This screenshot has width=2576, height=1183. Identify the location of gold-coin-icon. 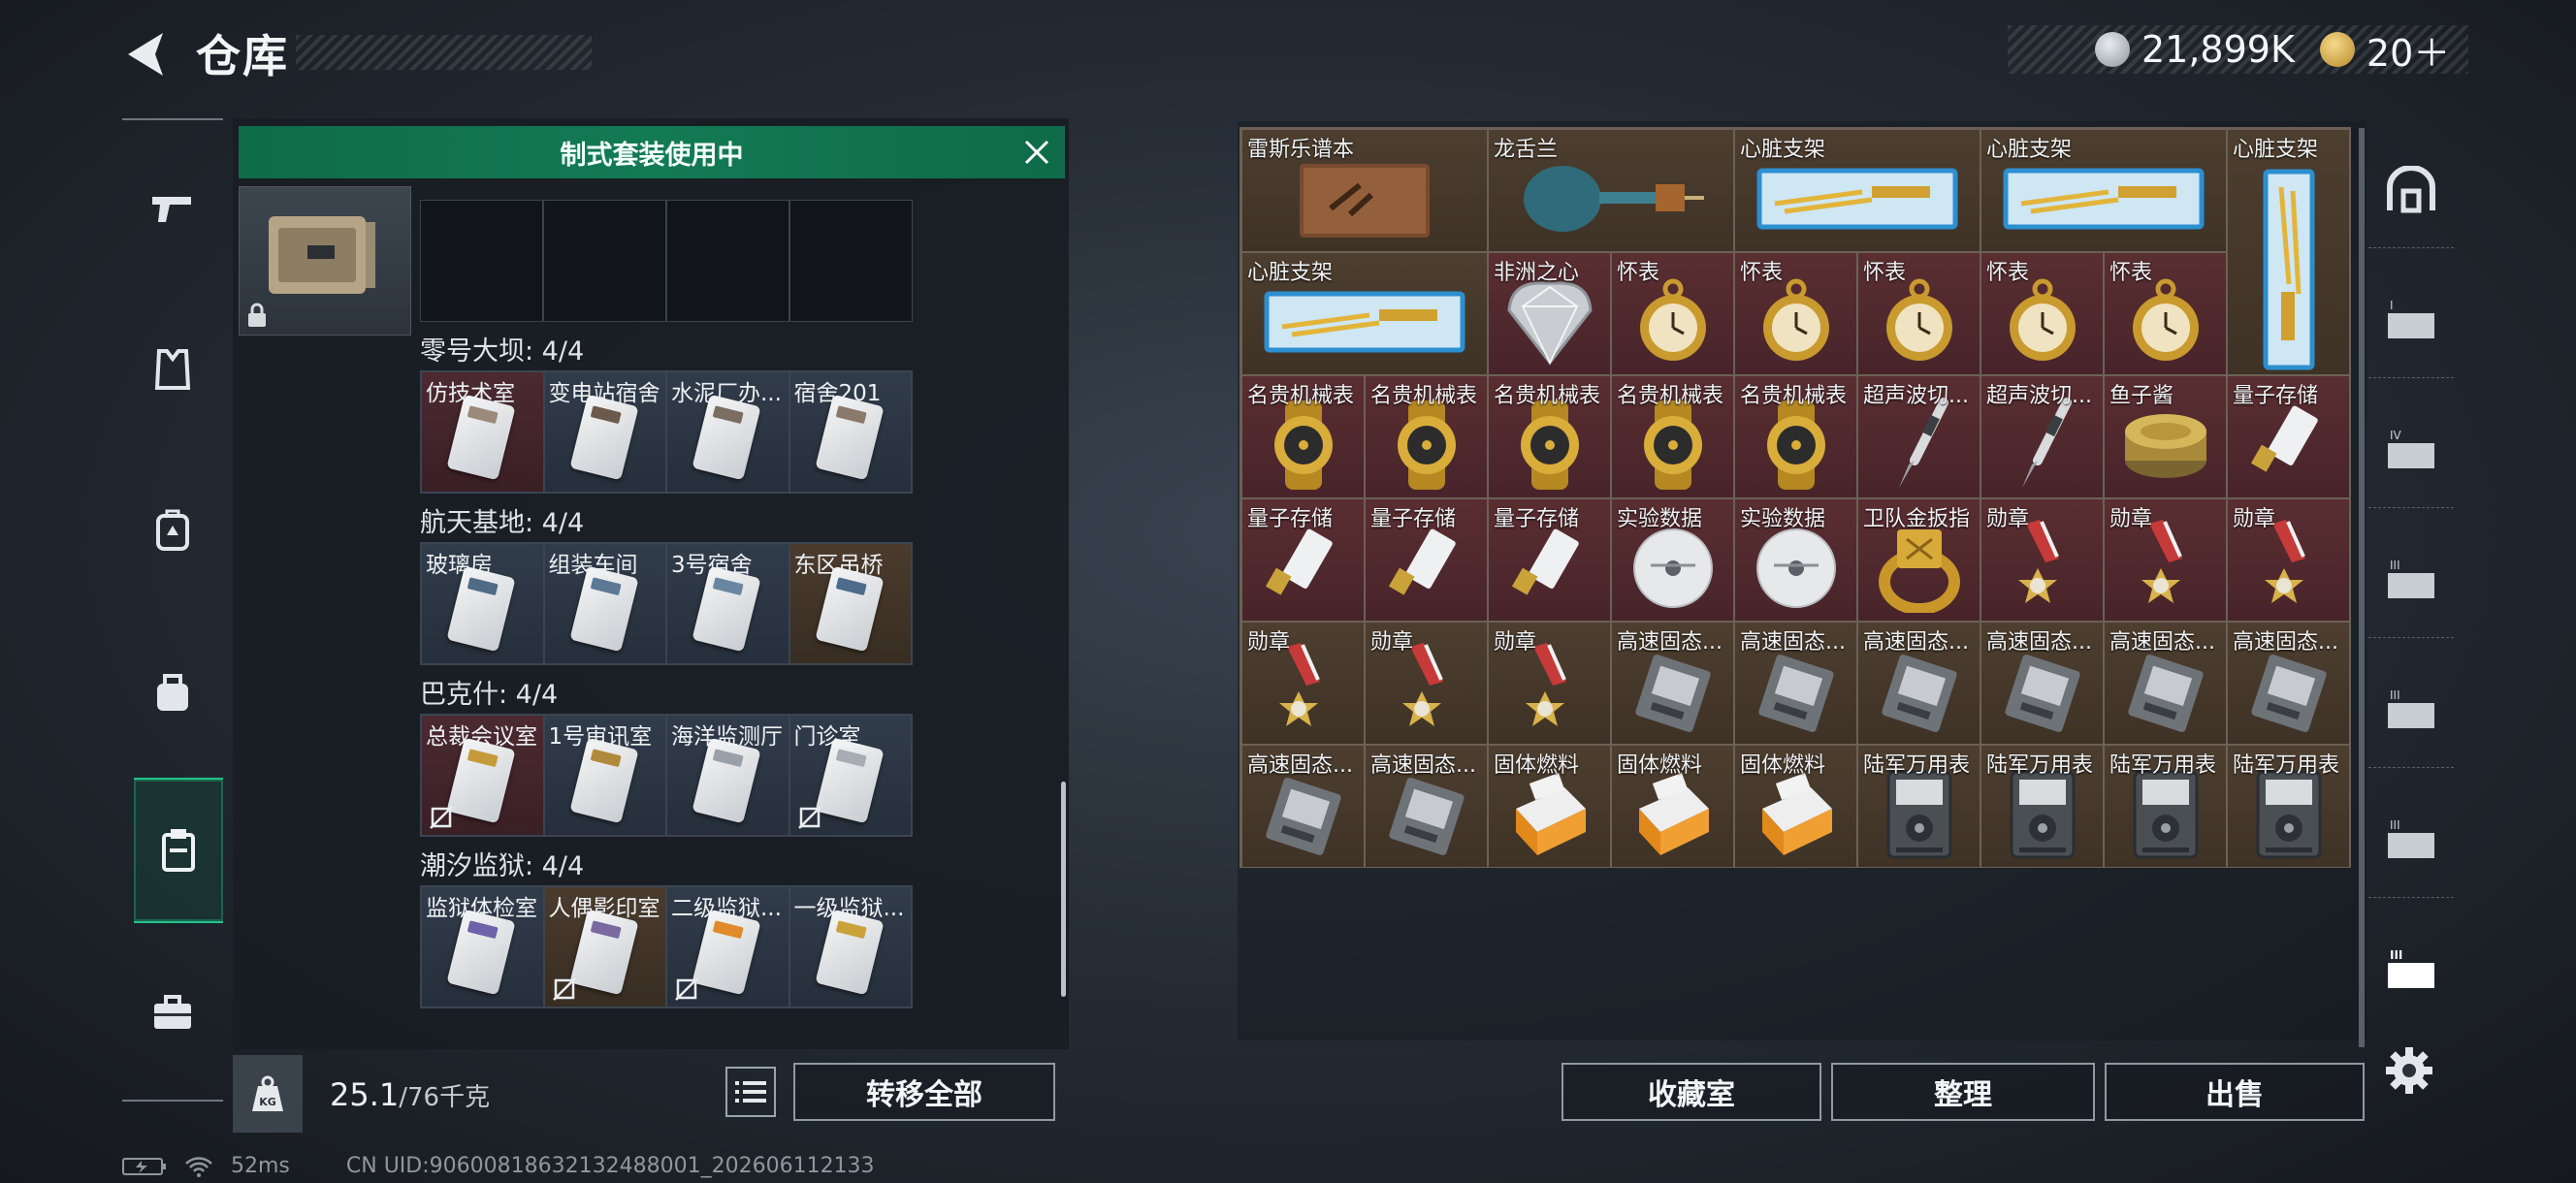
(2337, 49).